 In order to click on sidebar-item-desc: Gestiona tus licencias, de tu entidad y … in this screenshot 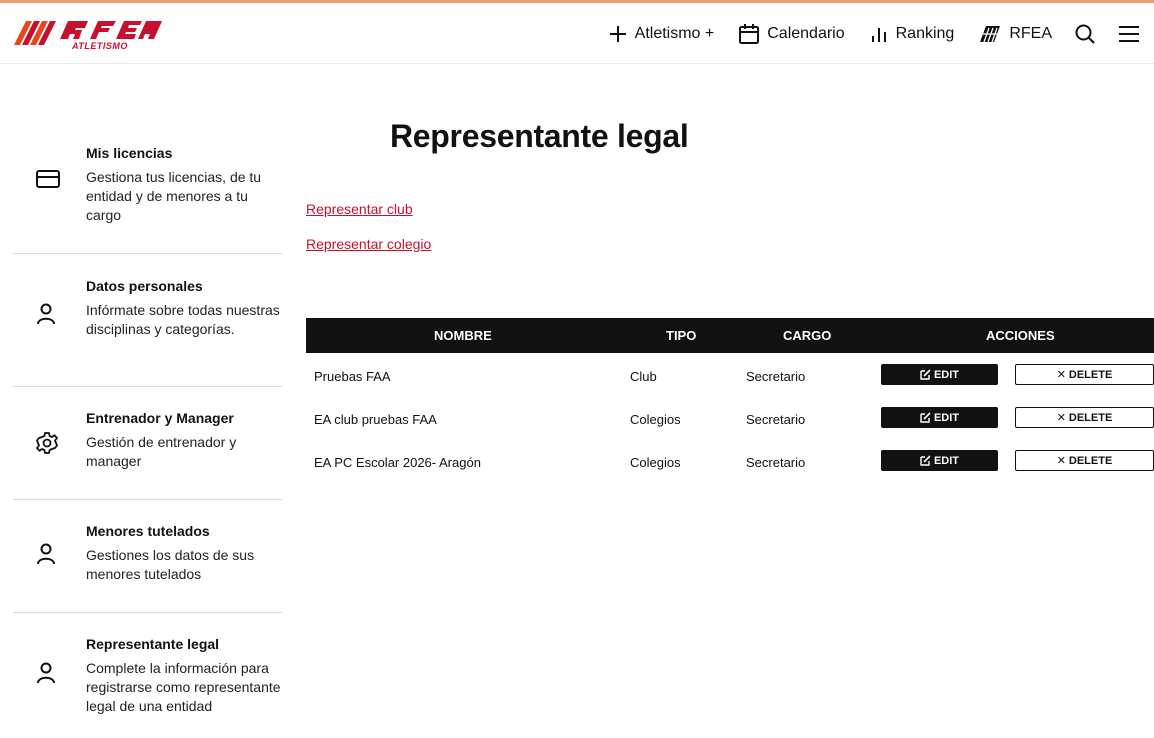, I will do `click(174, 196)`.